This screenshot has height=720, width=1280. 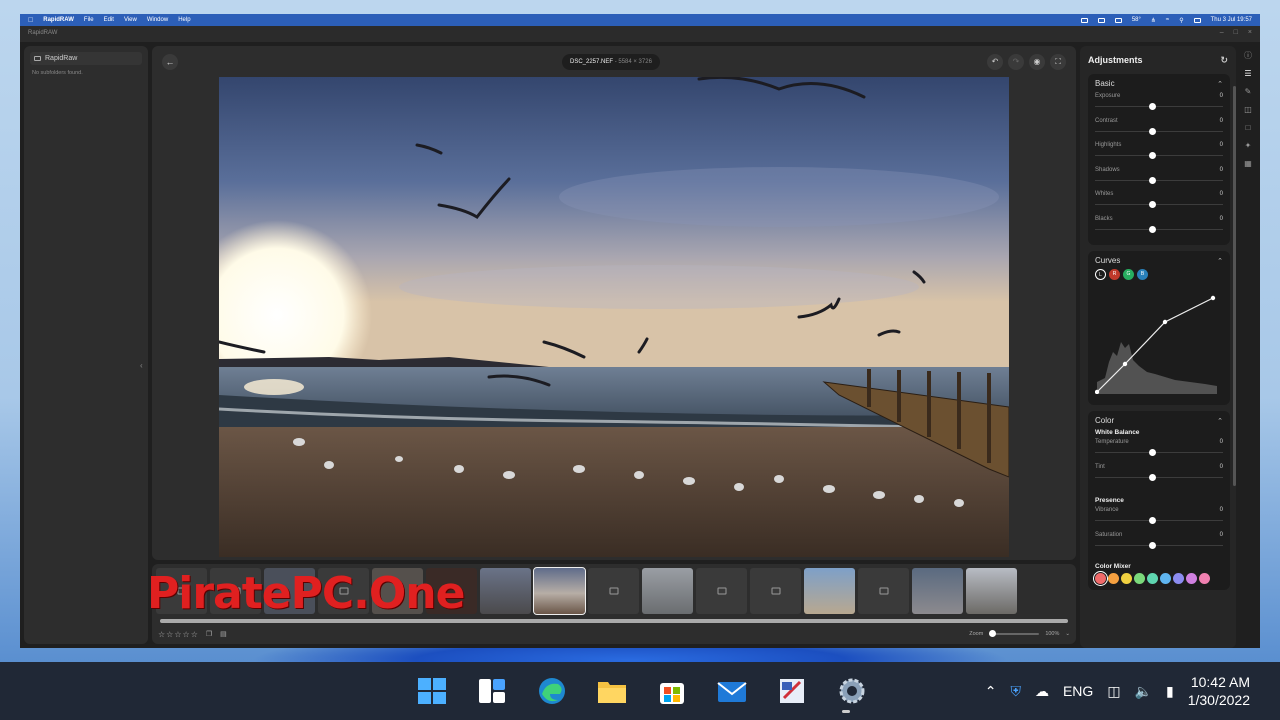 I want to click on volume-icon: 🔈, so click(x=1143, y=691).